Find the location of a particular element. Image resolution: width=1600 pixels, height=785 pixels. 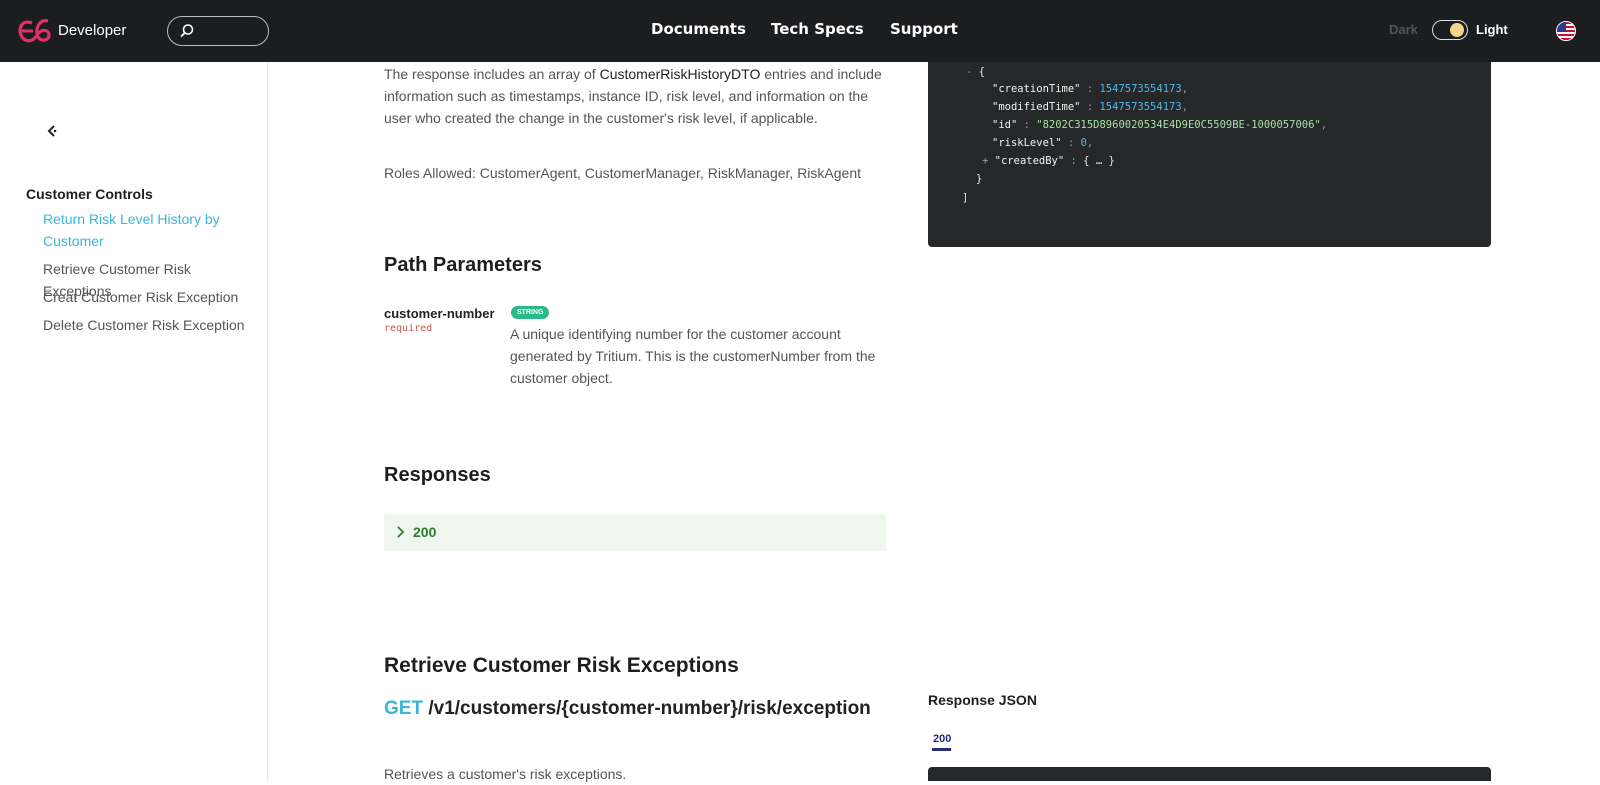

json-line-open: - { is located at coordinates (975, 72).